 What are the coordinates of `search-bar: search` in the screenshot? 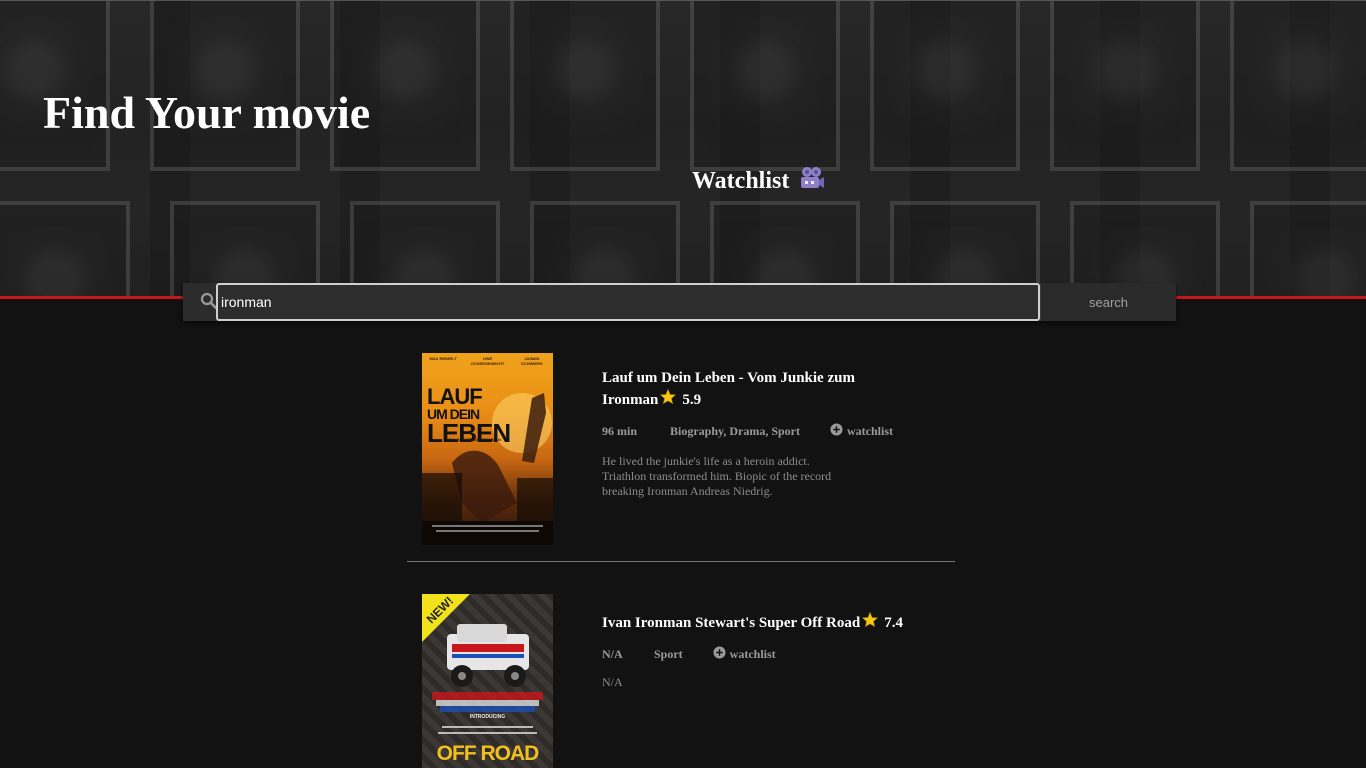 It's located at (679, 302).